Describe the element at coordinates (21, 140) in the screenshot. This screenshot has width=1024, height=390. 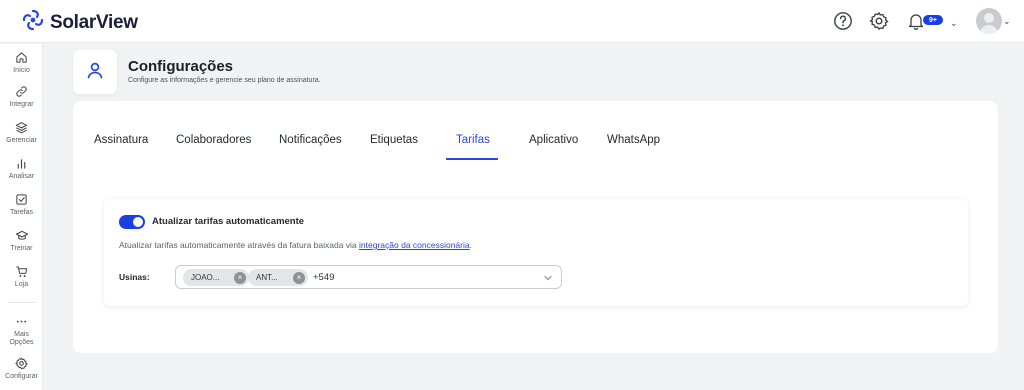
I see `sidebar-item-label: Gerenciar` at that location.